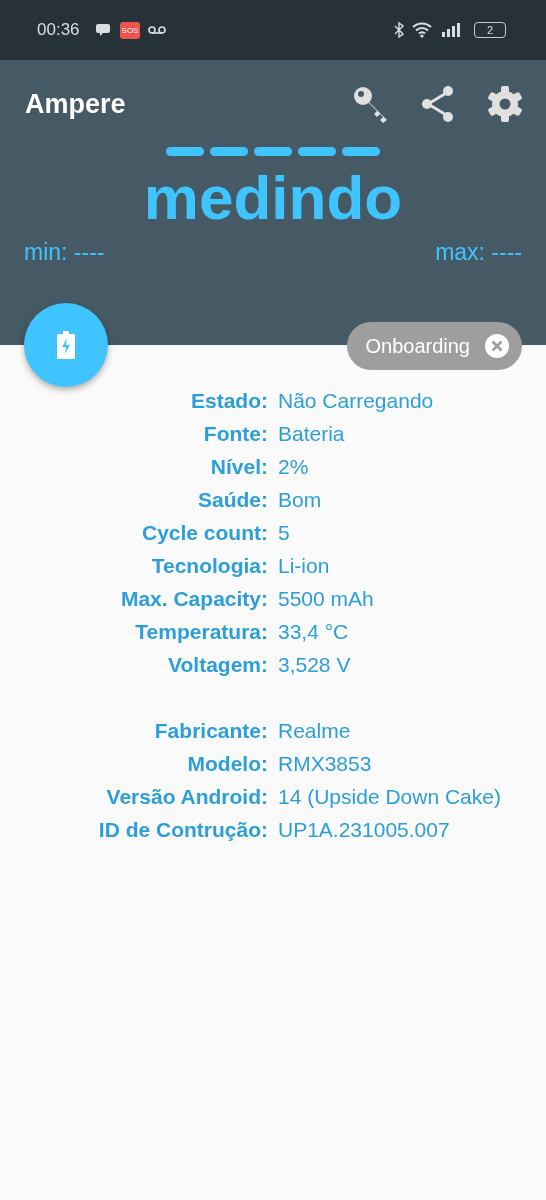 The width and height of the screenshot is (546, 1200). I want to click on info-value: 2%, so click(294, 467).